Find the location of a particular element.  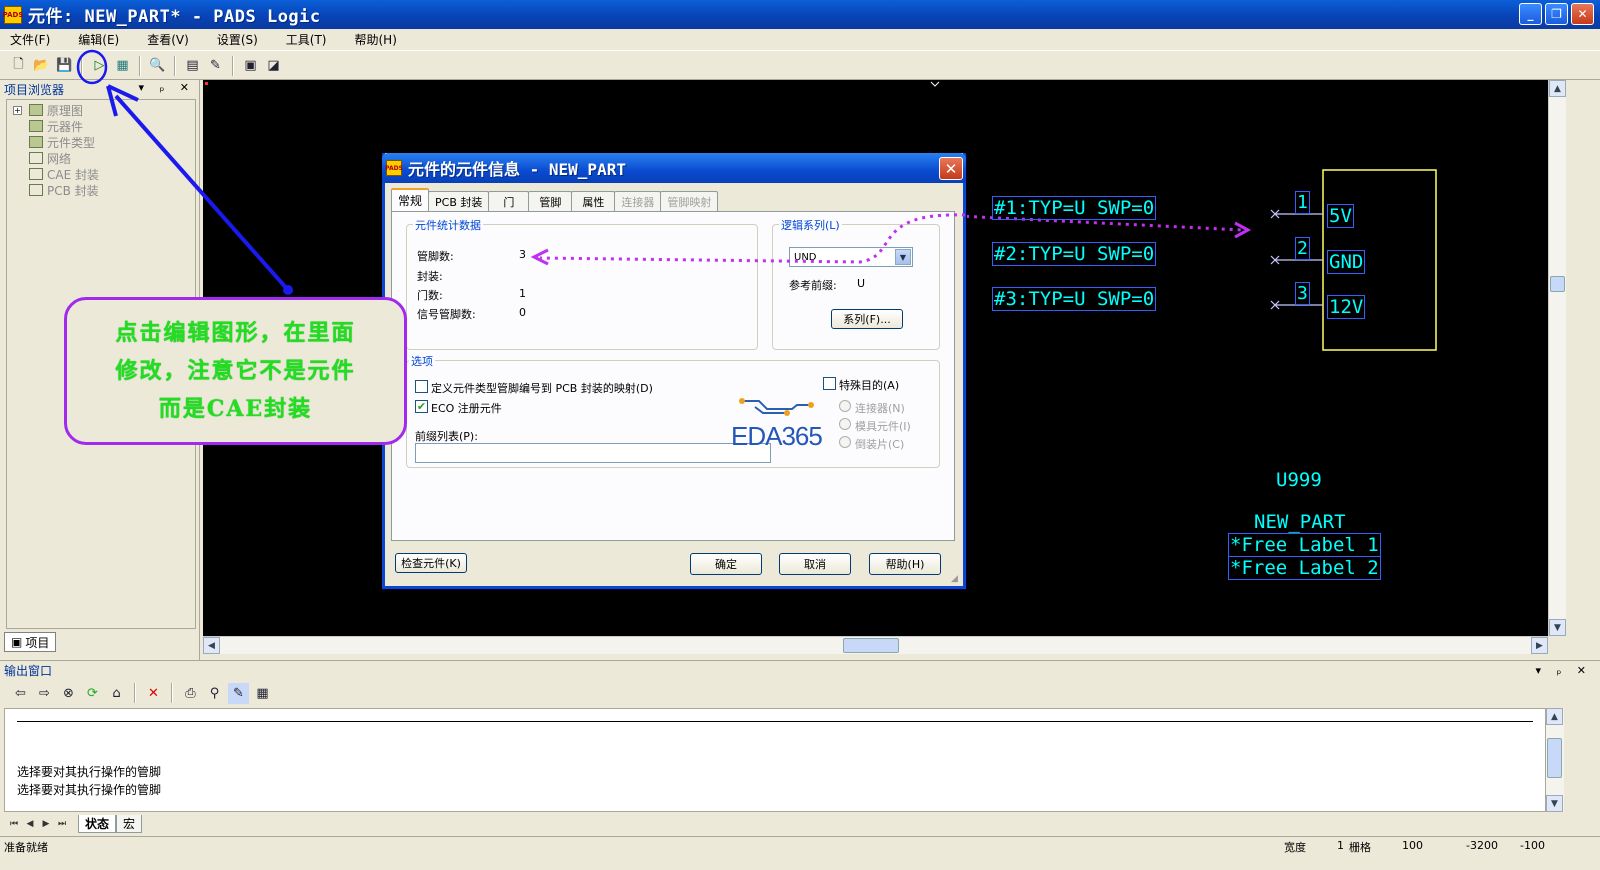

scroll-left-icon: ◀ is located at coordinates (211, 645).